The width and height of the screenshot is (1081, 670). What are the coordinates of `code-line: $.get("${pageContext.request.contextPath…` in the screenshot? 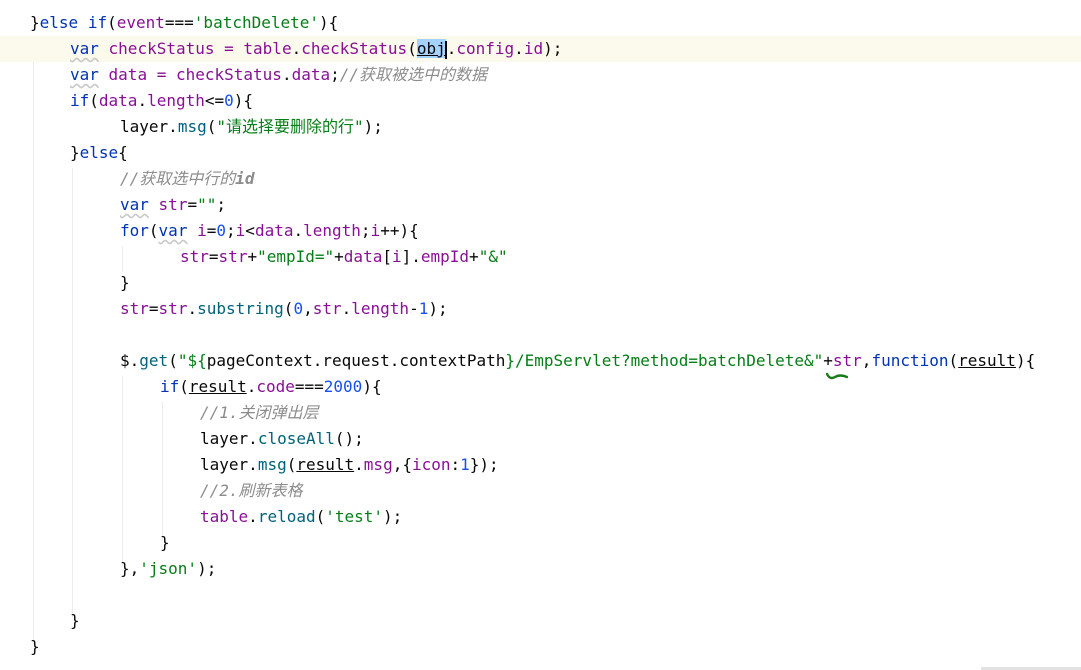 It's located at (540, 361).